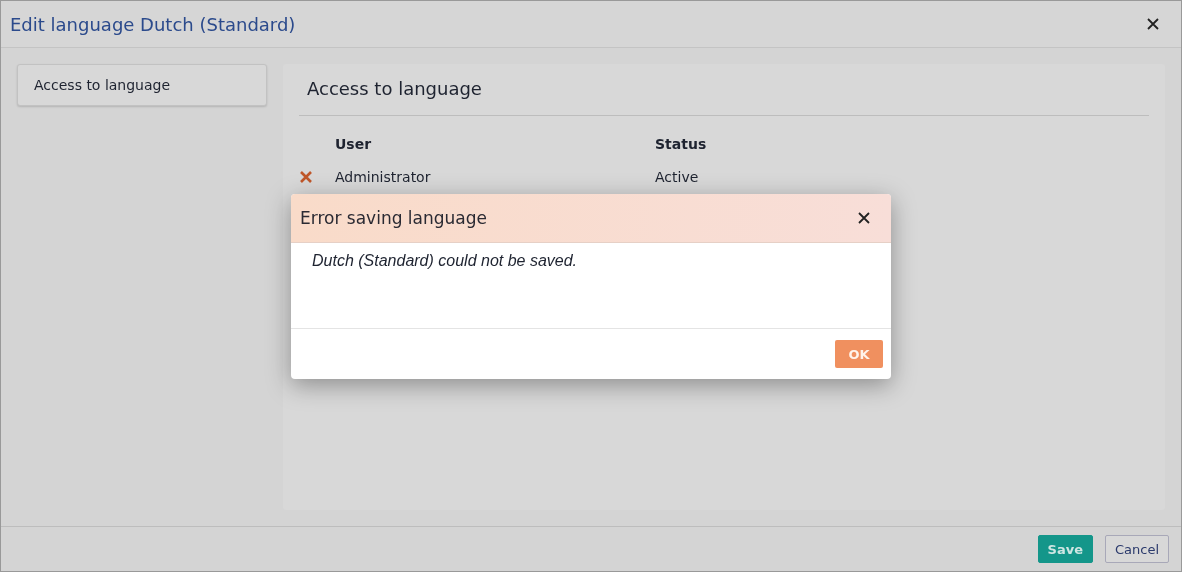 Image resolution: width=1182 pixels, height=572 pixels. Describe the element at coordinates (354, 144) in the screenshot. I see `column-header: User` at that location.